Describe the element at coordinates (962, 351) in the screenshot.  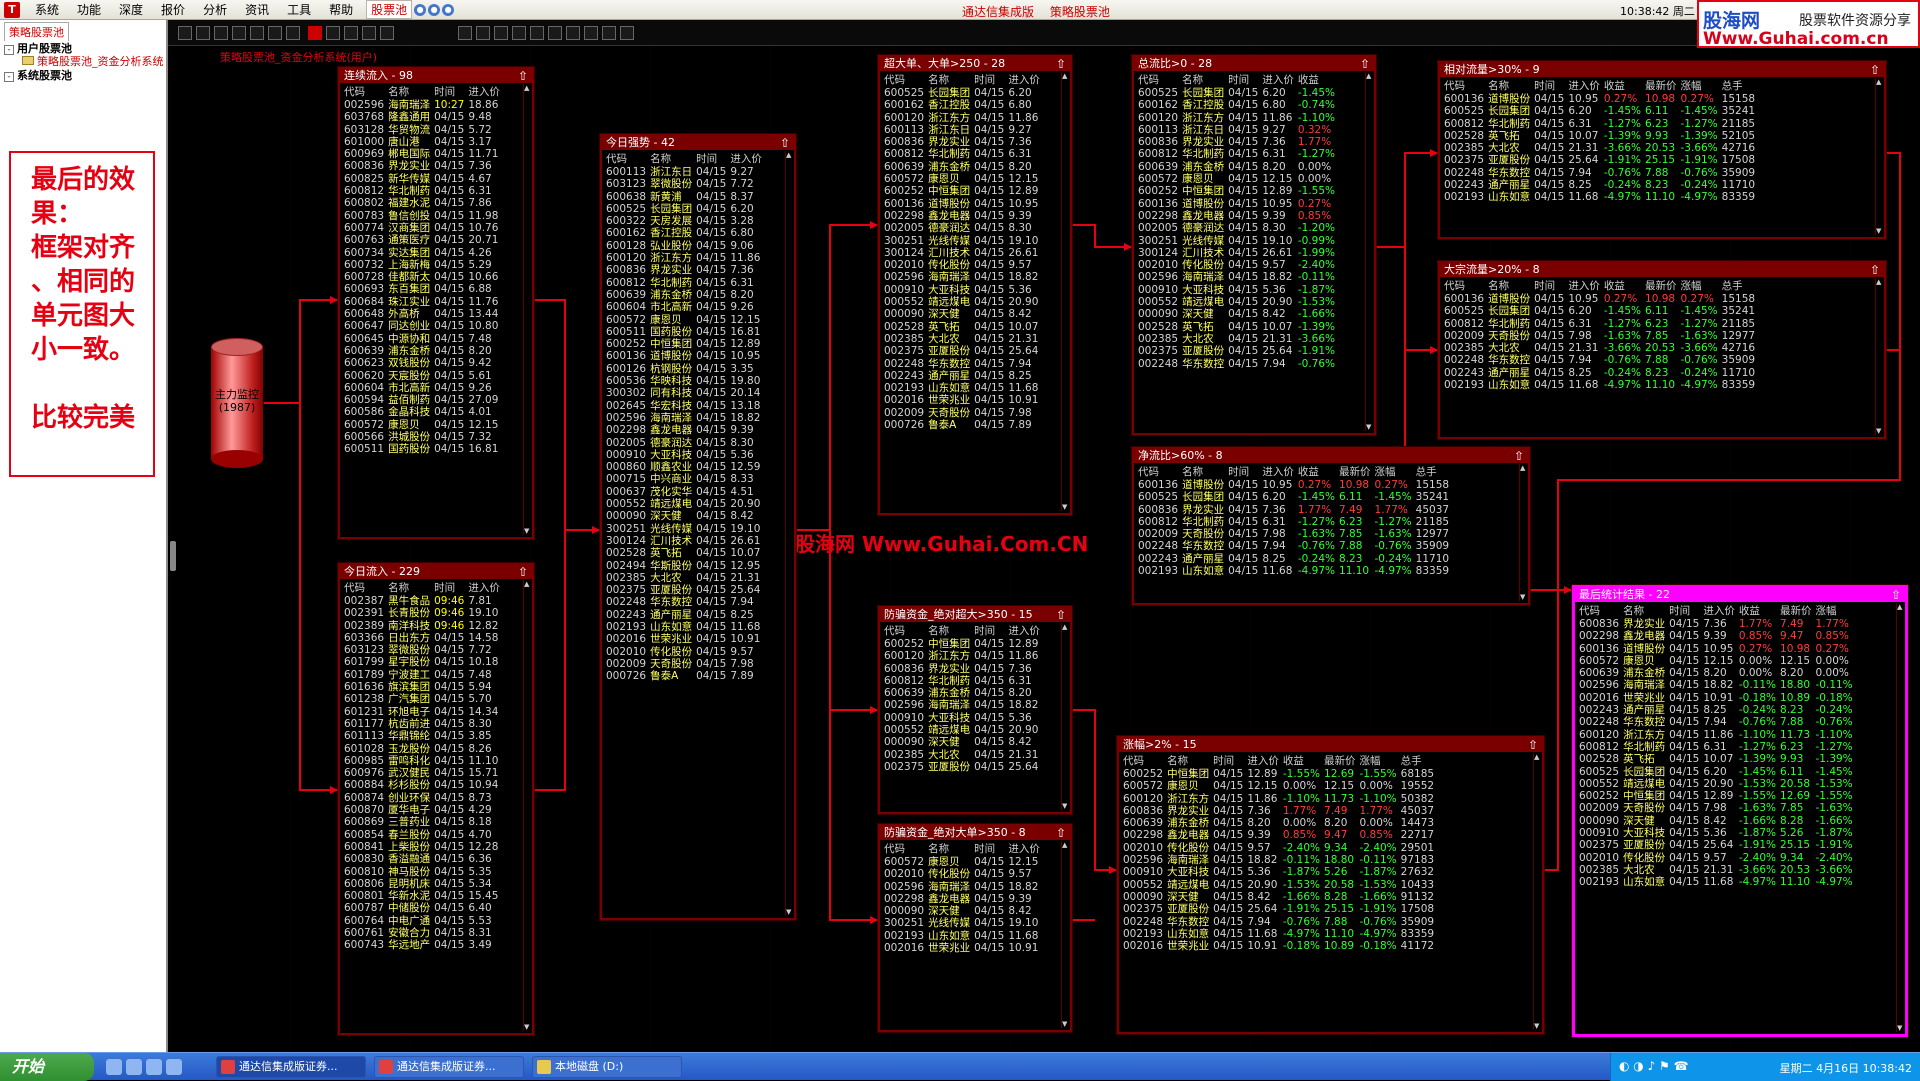
I see `table-row: 002375 亚厦股份 04/15 25.64` at that location.